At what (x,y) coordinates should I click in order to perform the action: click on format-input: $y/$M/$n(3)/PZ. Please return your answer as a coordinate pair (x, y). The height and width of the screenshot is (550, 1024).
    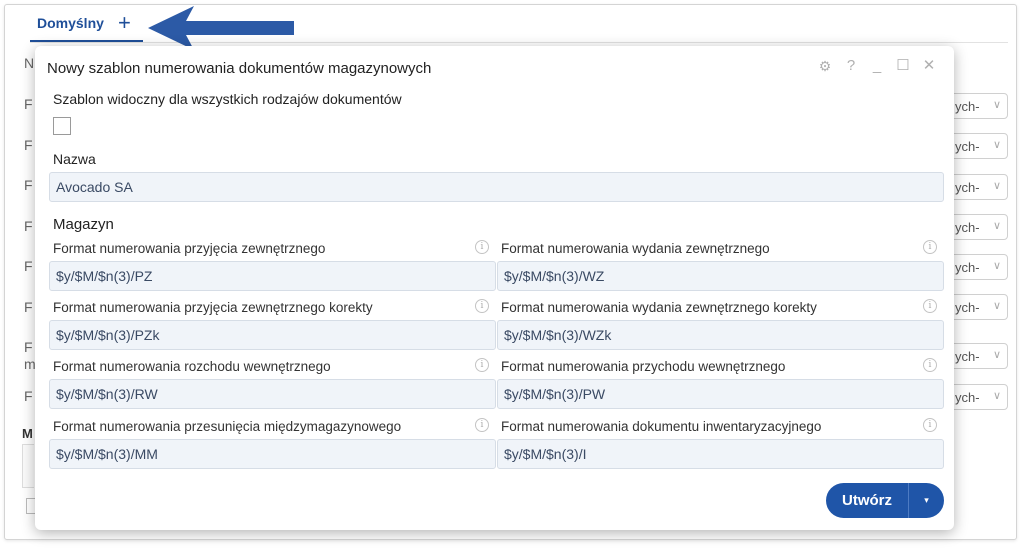
    Looking at the image, I should click on (272, 276).